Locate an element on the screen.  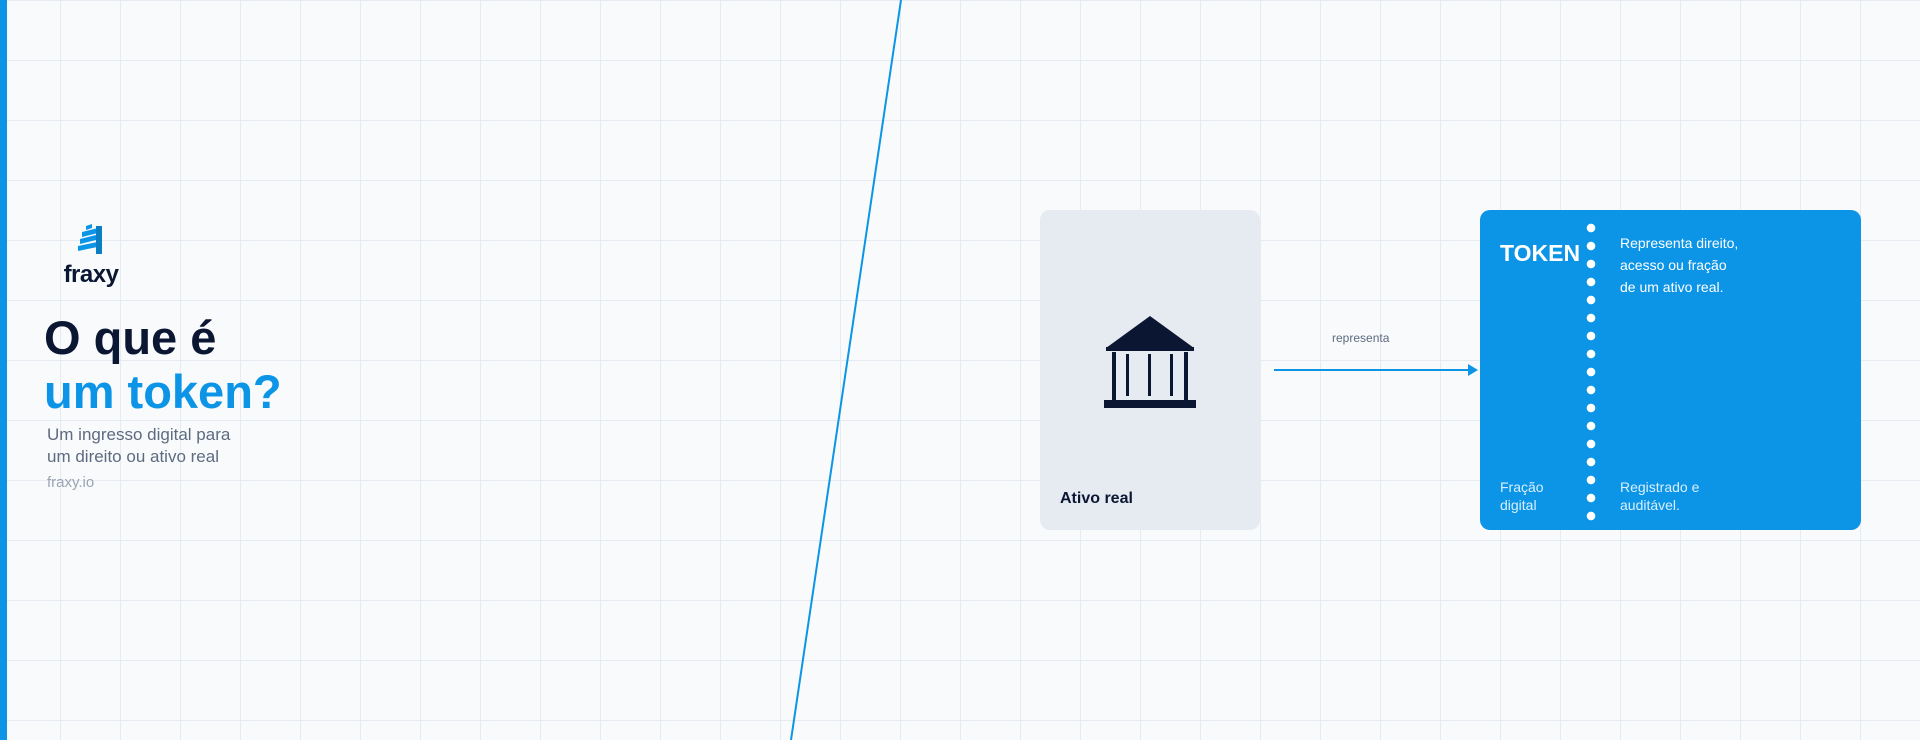
asset-card: Ativo real is located at coordinates (1150, 370).